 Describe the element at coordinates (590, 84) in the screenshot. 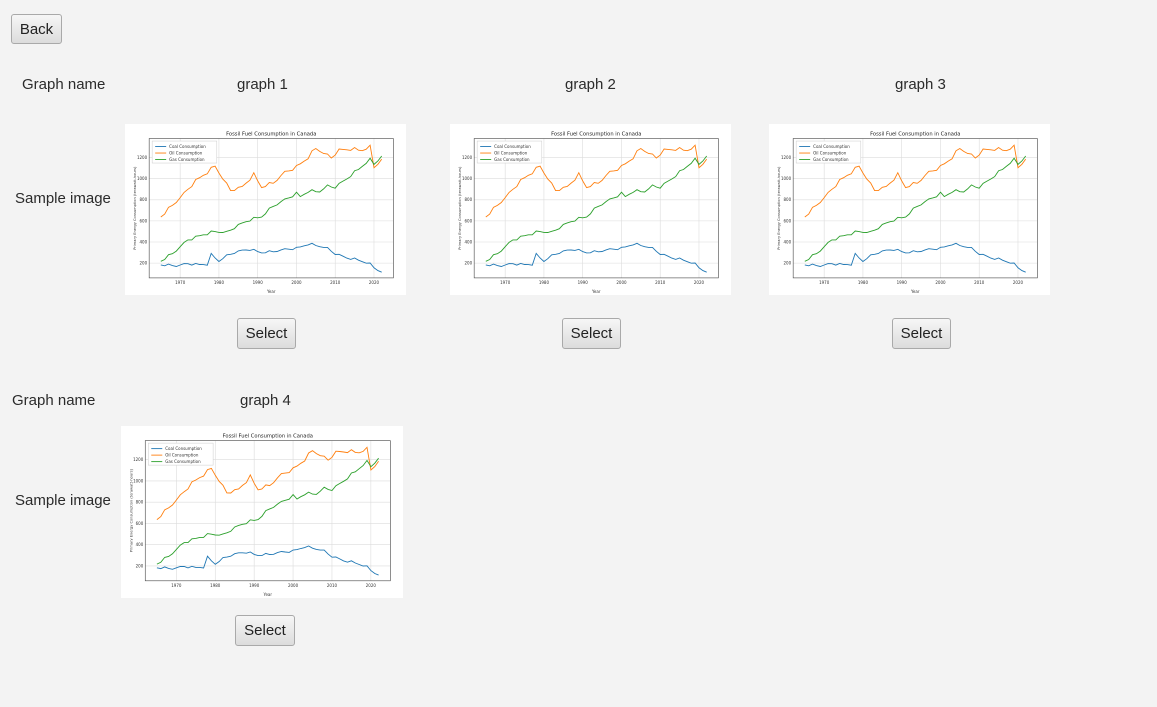

I see `graph-title: graph 2` at that location.